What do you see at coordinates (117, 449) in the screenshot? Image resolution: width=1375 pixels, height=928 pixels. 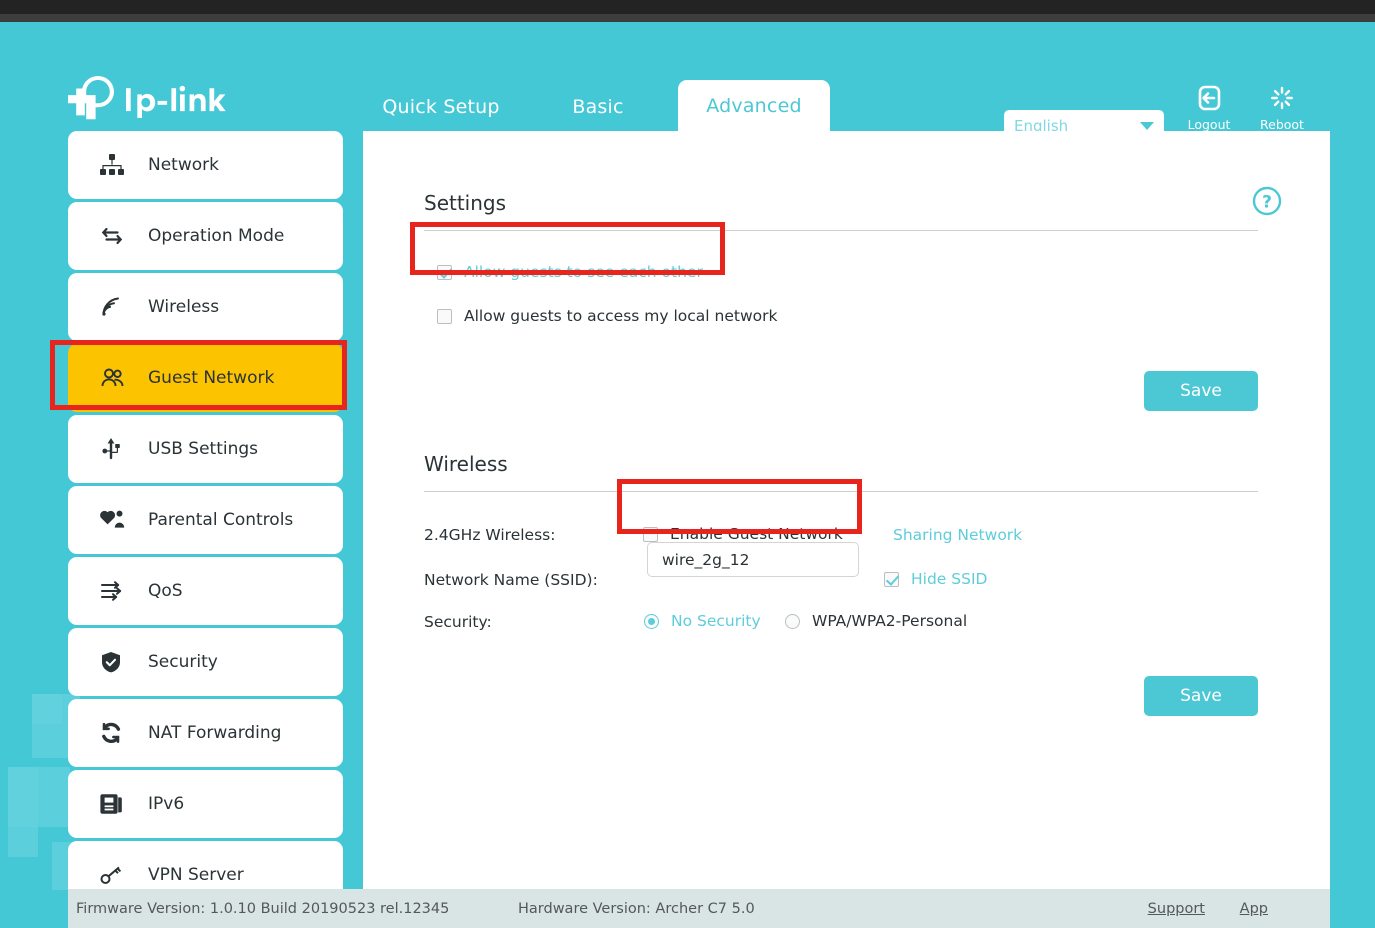 I see `usb-icon` at bounding box center [117, 449].